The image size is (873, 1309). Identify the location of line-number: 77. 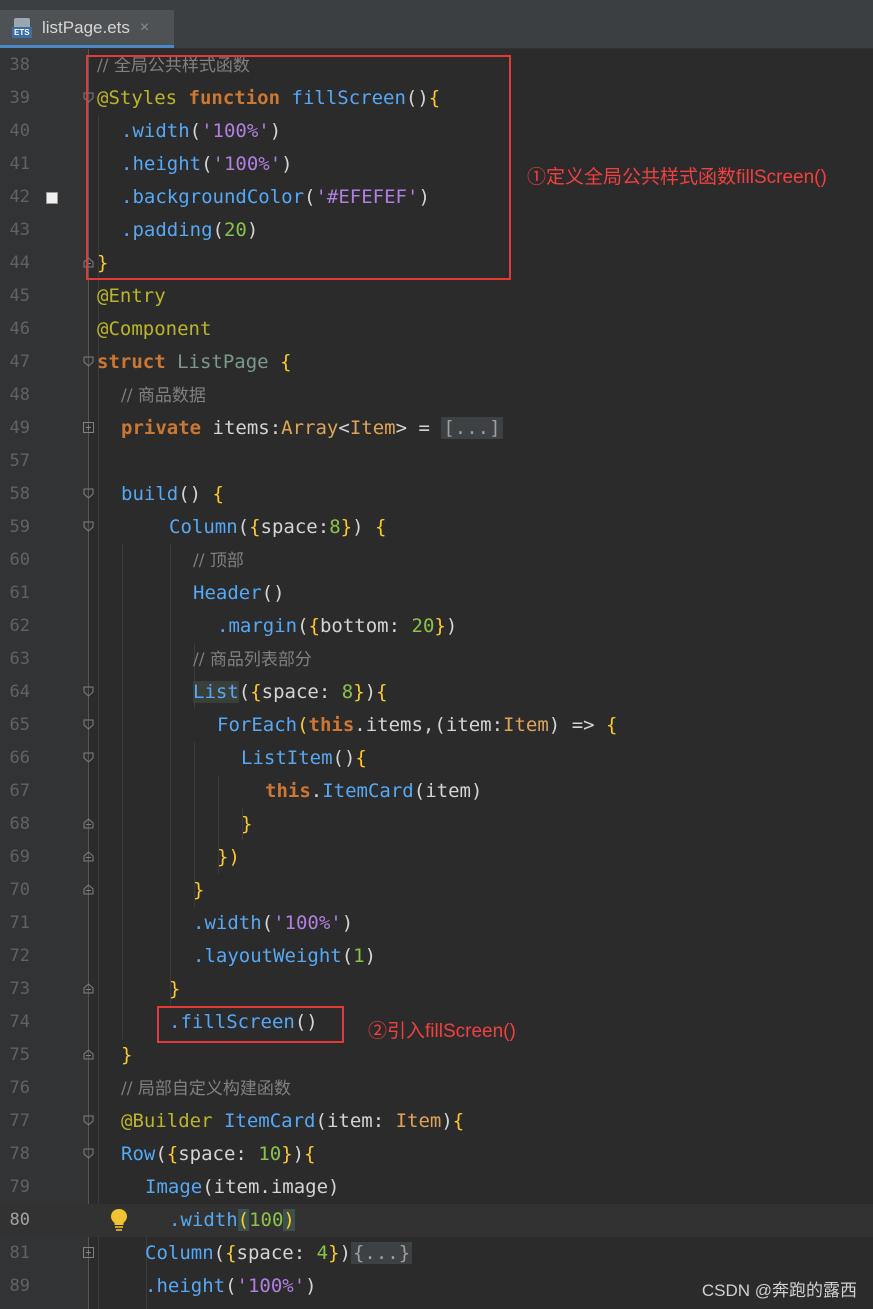
(19, 1121).